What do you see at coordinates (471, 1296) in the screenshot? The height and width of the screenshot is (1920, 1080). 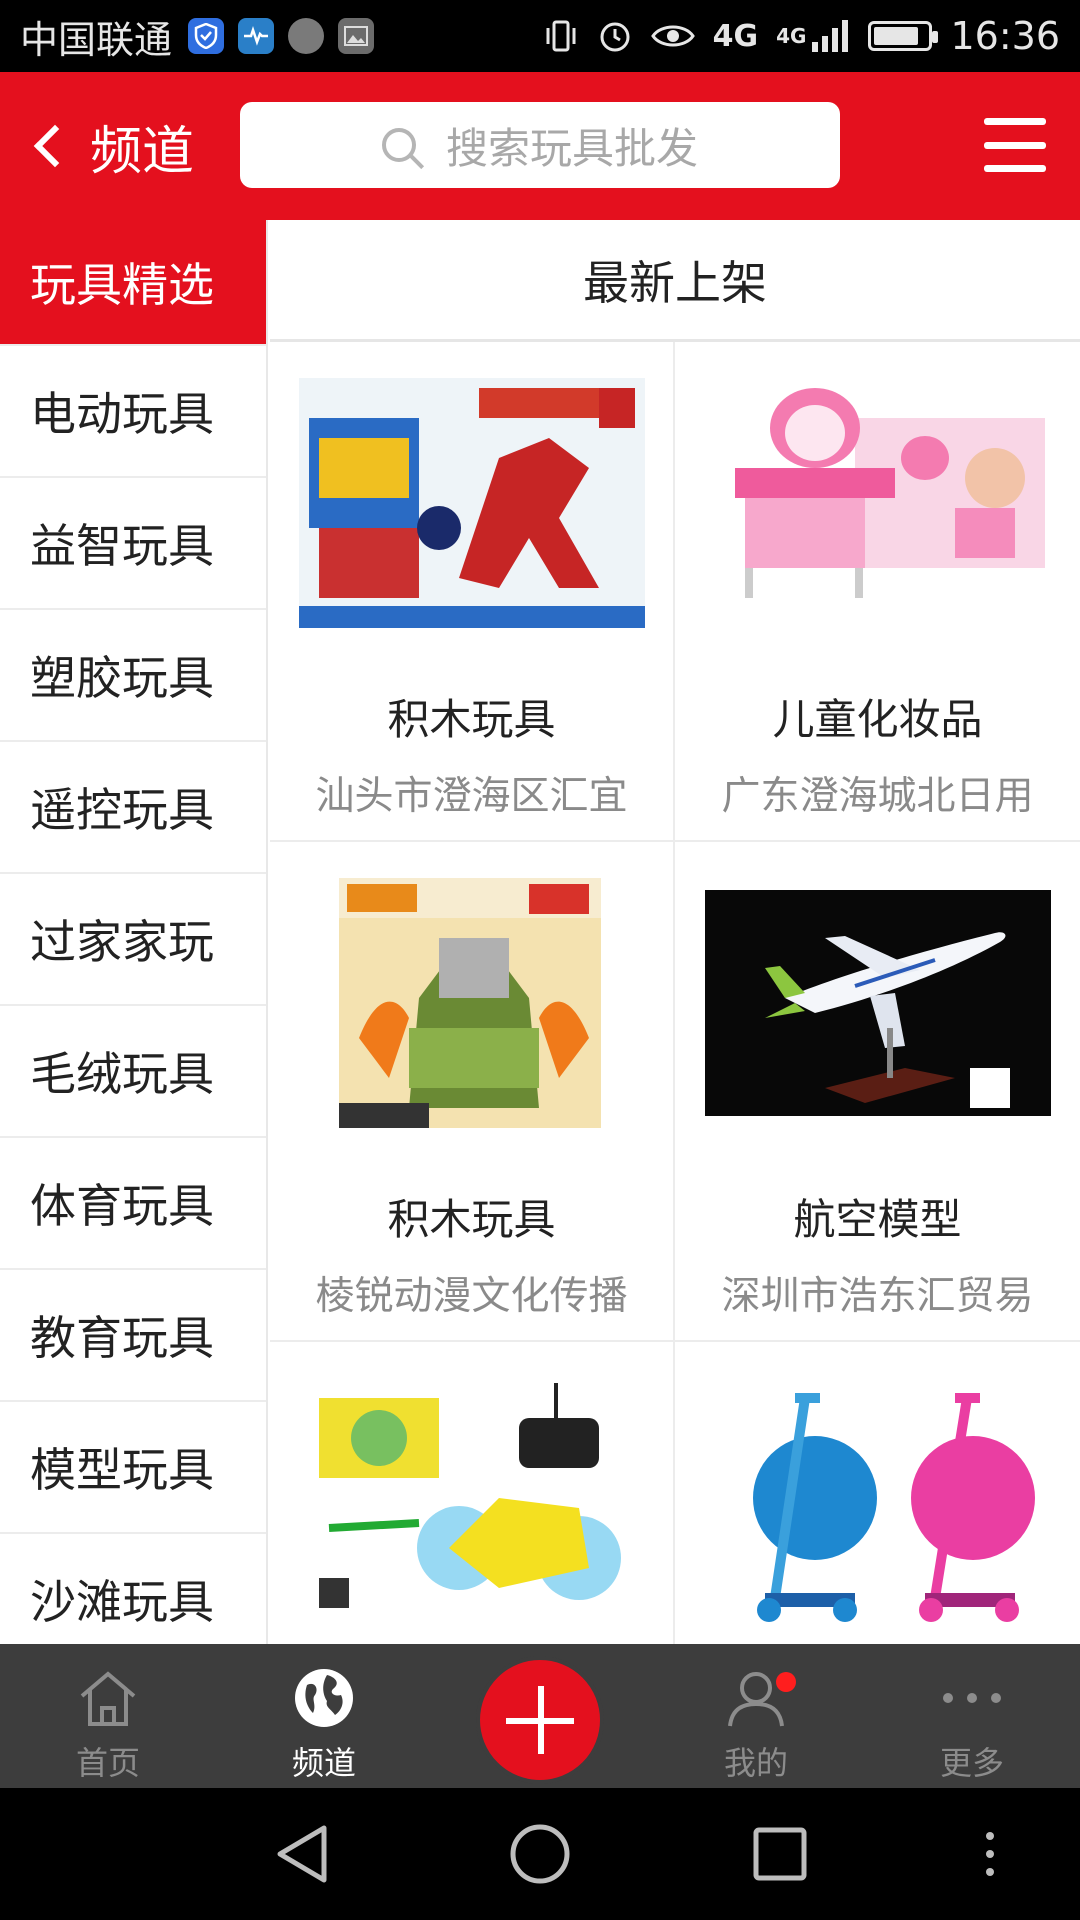 I see `product-seller: 棱锐动漫文化传播` at bounding box center [471, 1296].